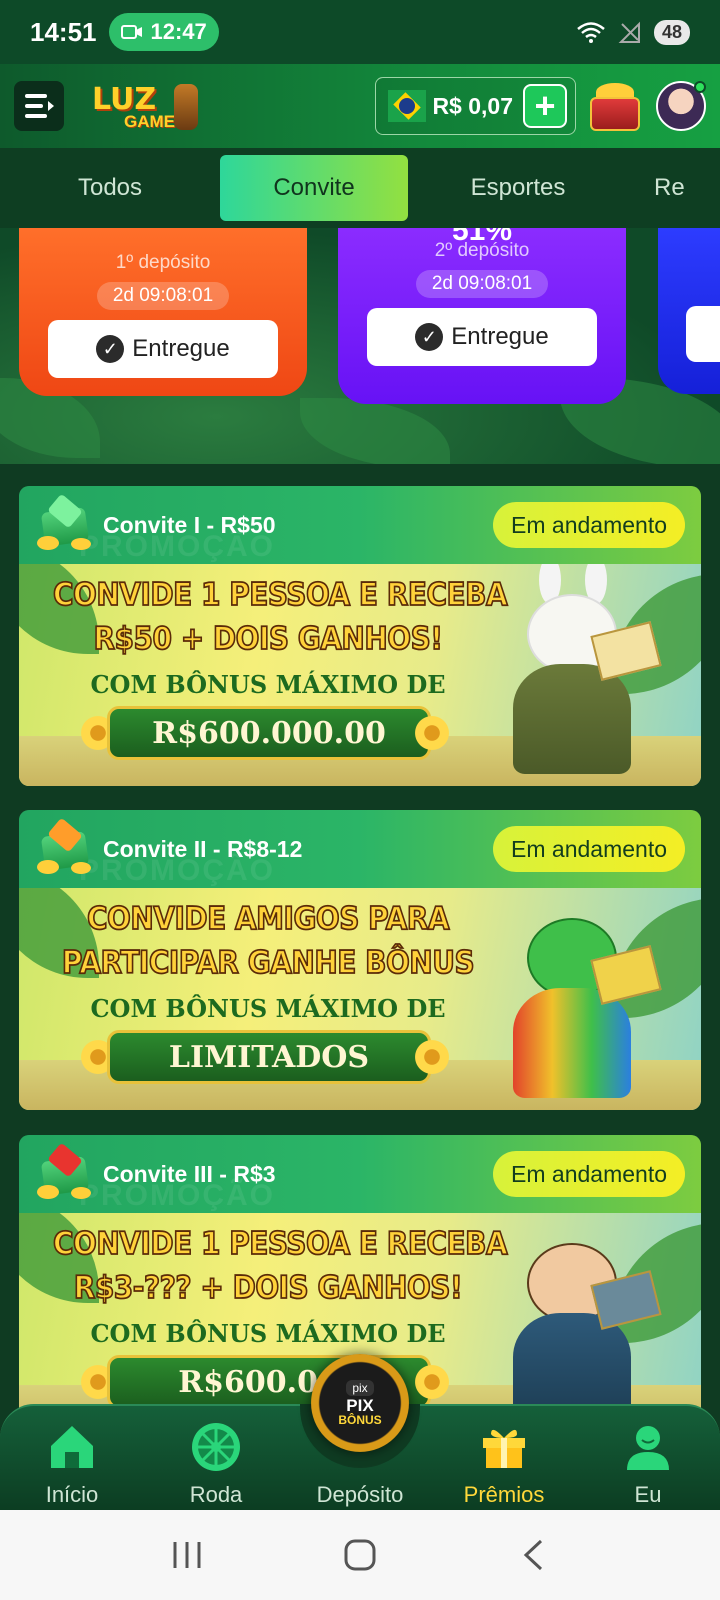 This screenshot has height=1600, width=720. What do you see at coordinates (360, 1419) in the screenshot?
I see `pix-bonus-label: BÔNUS` at bounding box center [360, 1419].